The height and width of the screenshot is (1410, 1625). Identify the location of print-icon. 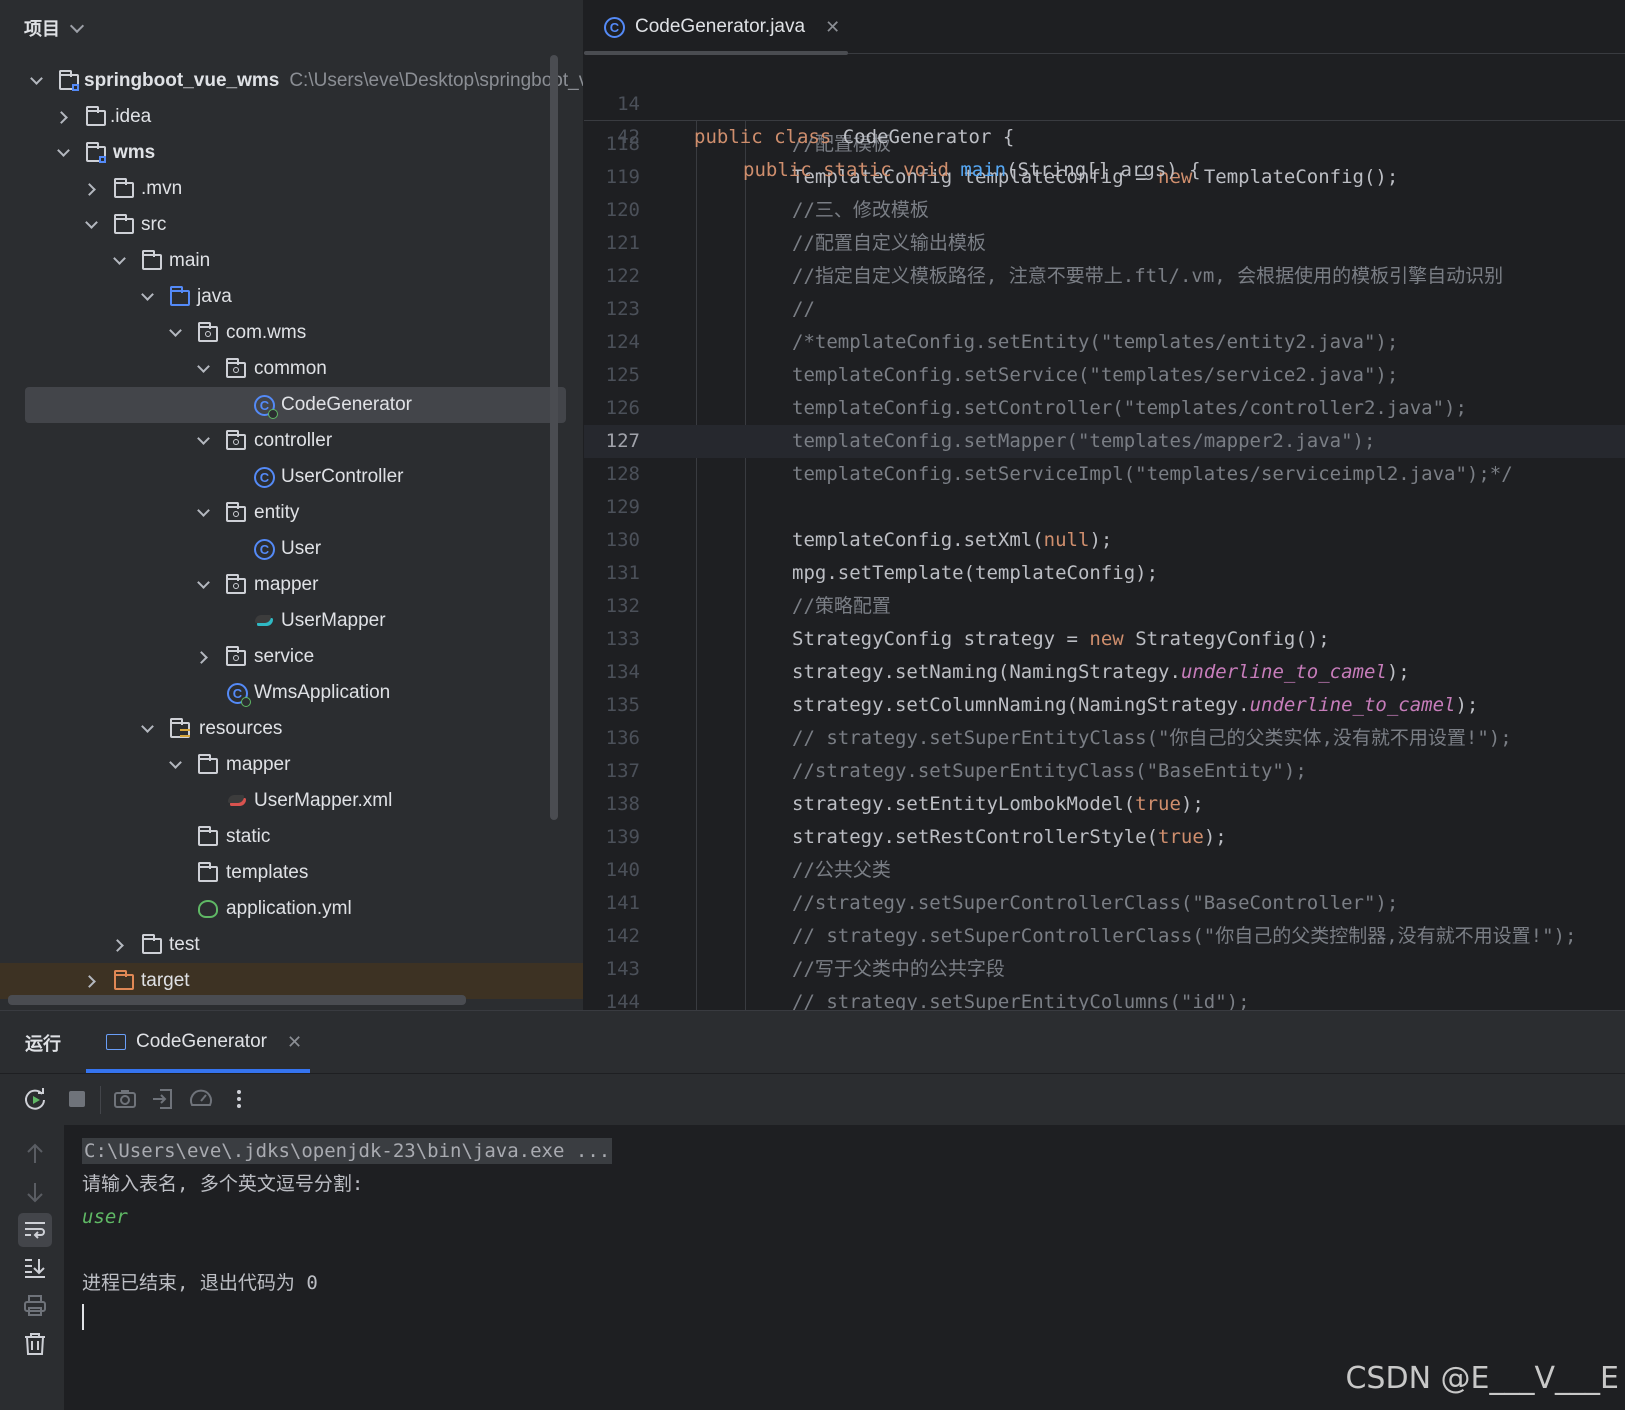
(35, 1306).